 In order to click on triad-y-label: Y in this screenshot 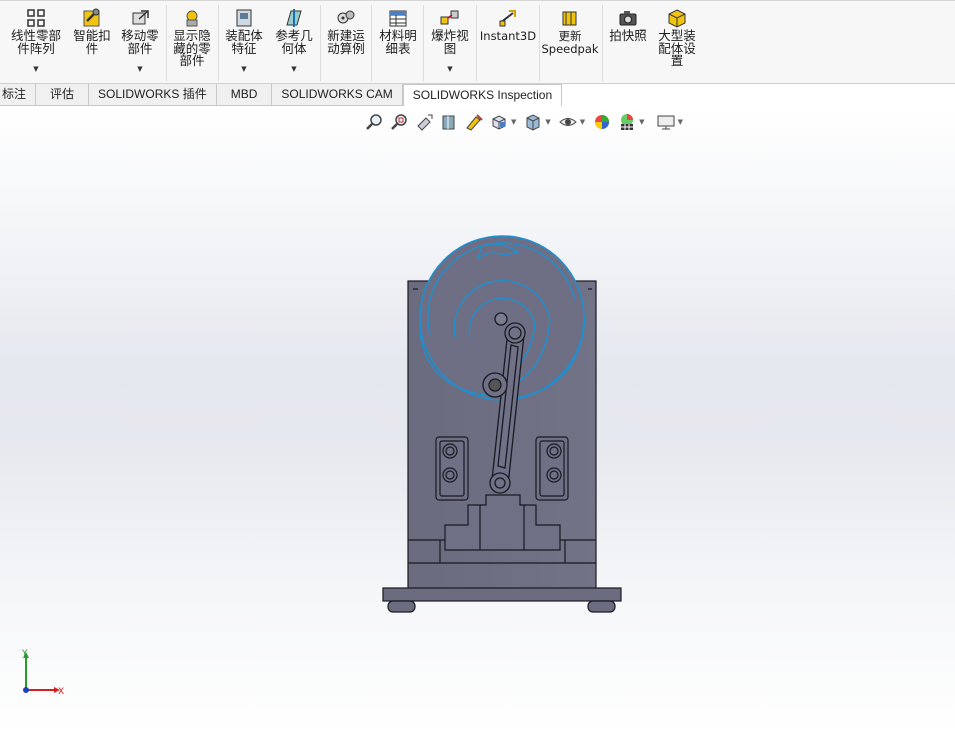, I will do `click(24, 654)`.